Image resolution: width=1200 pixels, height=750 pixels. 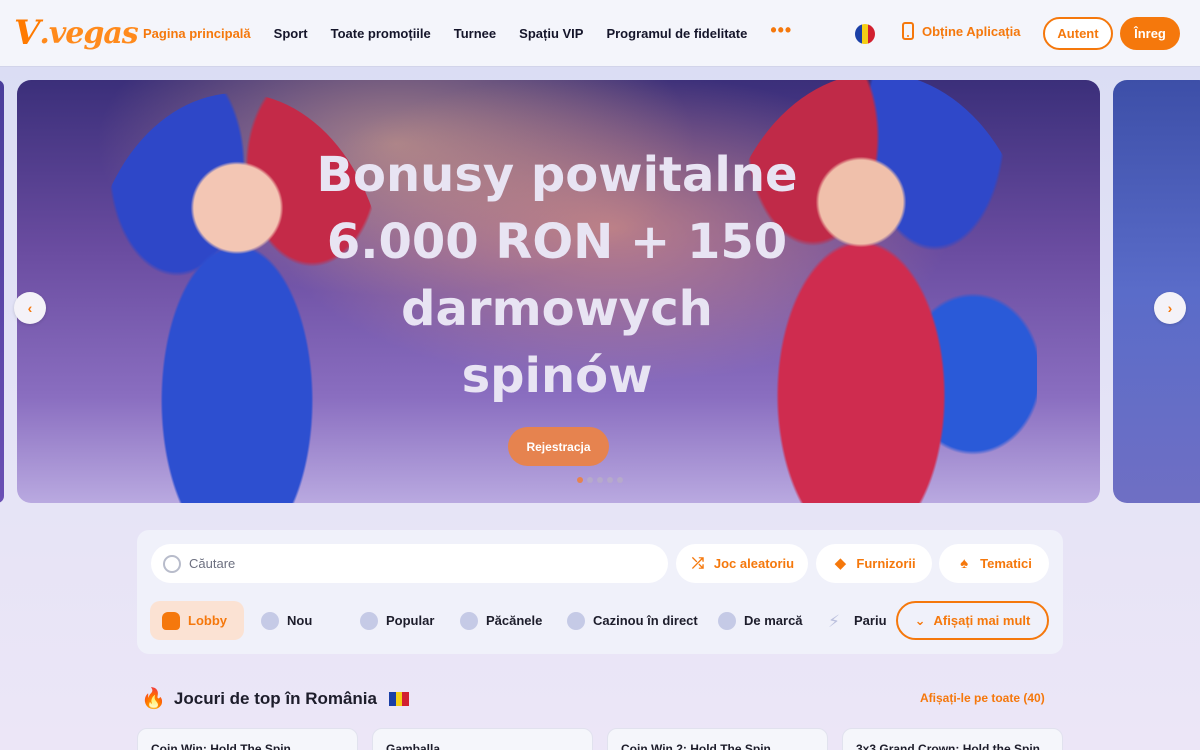 What do you see at coordinates (410, 620) in the screenshot?
I see `category-label: Popular` at bounding box center [410, 620].